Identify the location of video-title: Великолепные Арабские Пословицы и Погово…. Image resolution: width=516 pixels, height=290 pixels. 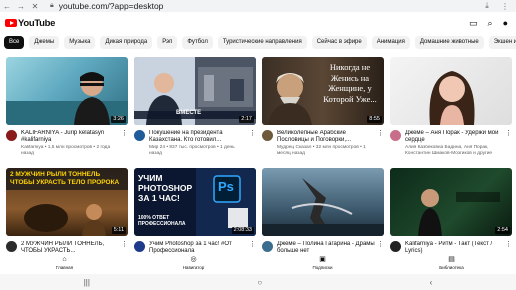
(326, 137).